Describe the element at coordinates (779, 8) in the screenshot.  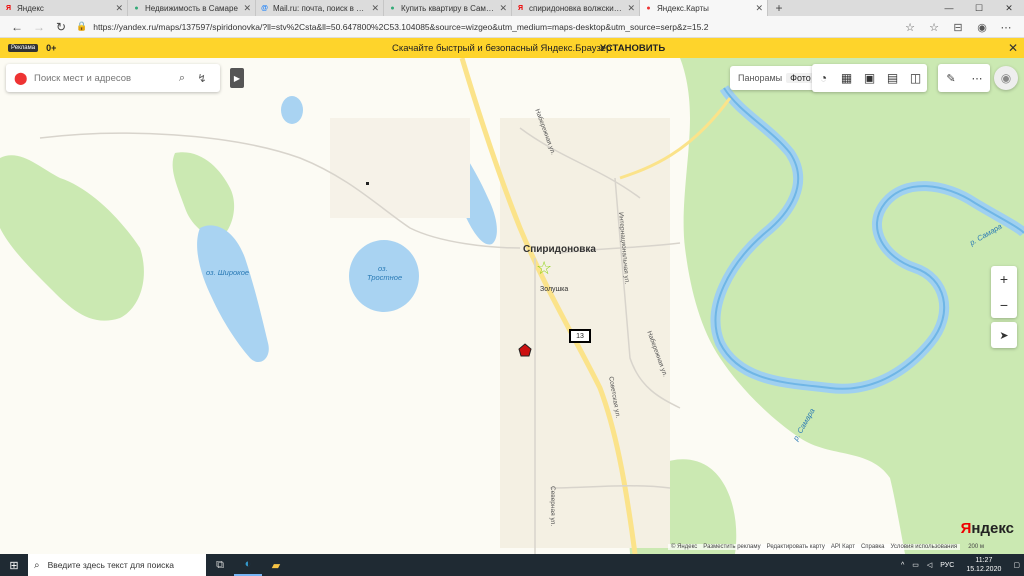
I see `new-tab-button: +` at that location.